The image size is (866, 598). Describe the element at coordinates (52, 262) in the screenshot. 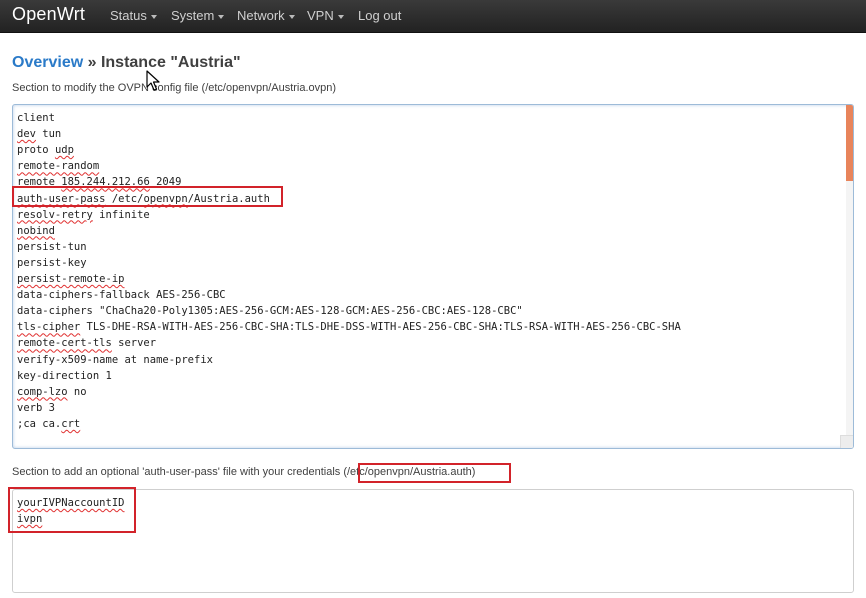

I see `config-line: persist-key` at that location.